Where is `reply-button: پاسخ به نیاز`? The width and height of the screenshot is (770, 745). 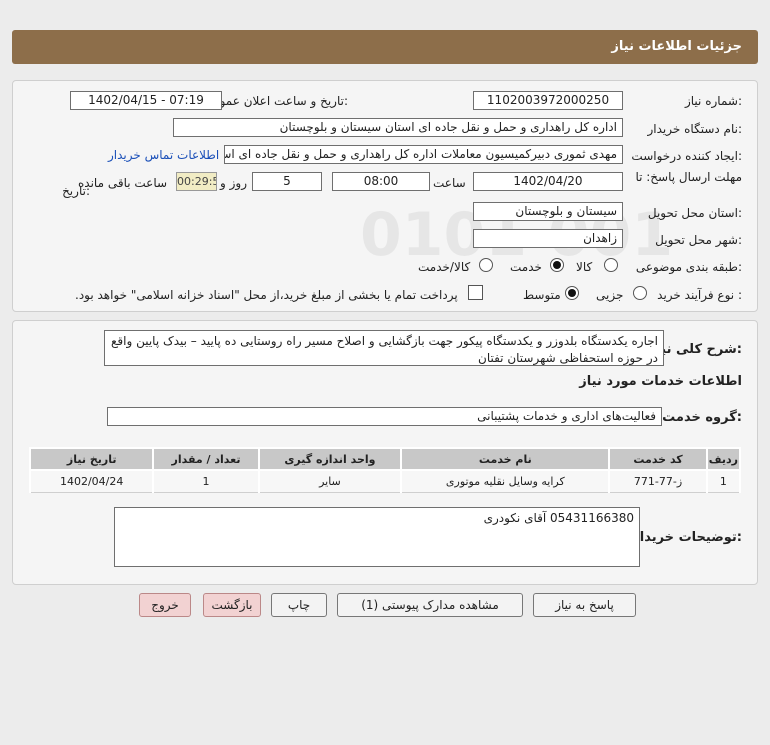
reply-button: پاسخ به نیاز is located at coordinates (584, 605).